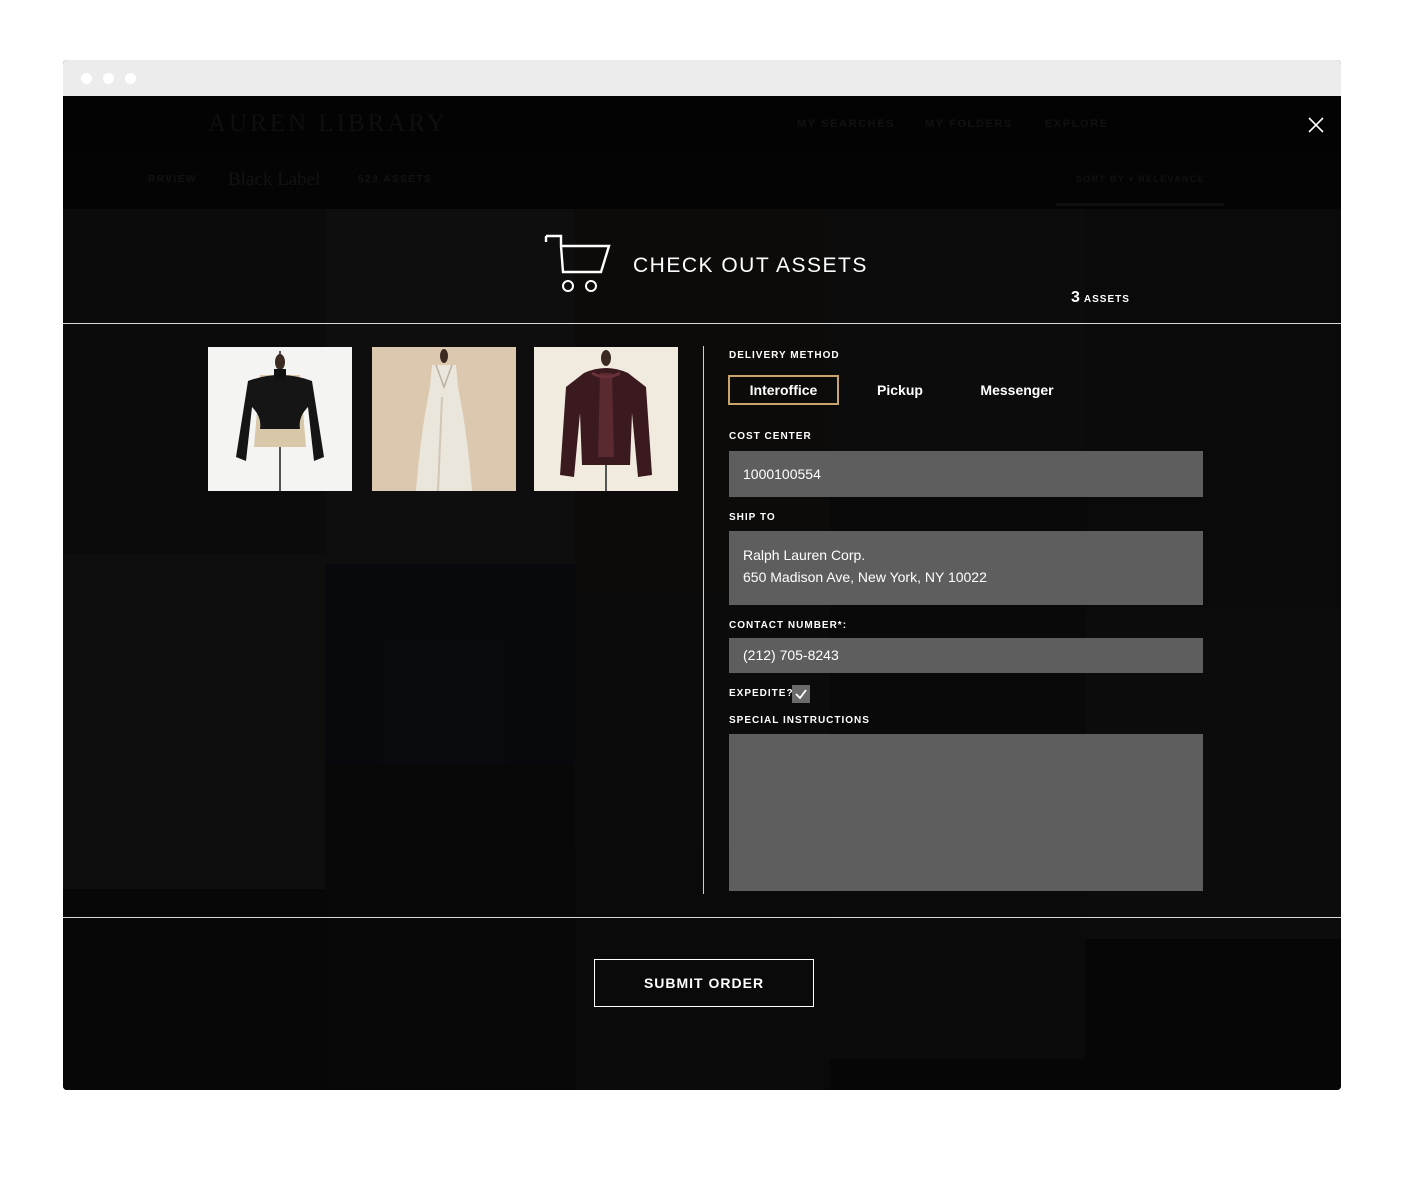  What do you see at coordinates (966, 474) in the screenshot?
I see `cost-center-field: 1000100554` at bounding box center [966, 474].